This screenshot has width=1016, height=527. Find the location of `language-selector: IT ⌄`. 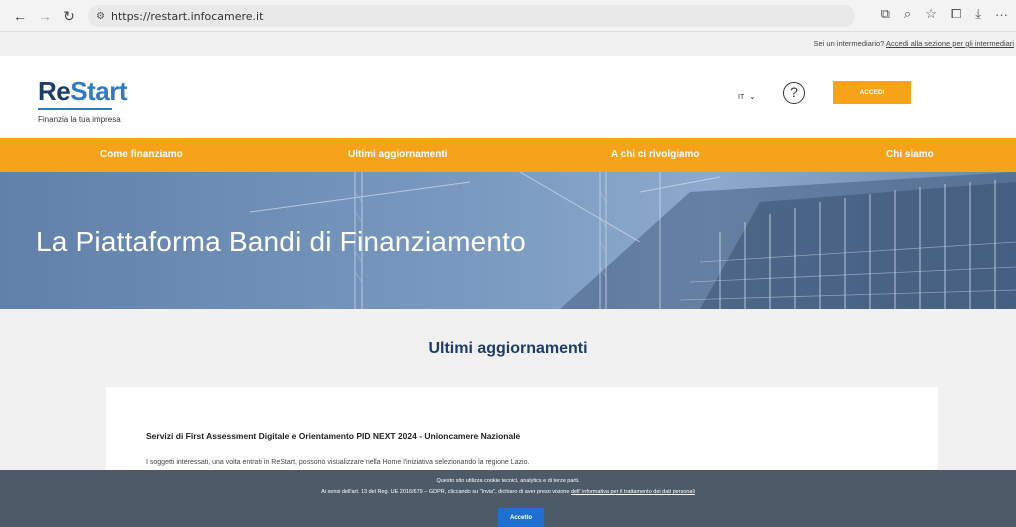

language-selector: IT ⌄ is located at coordinates (747, 96).